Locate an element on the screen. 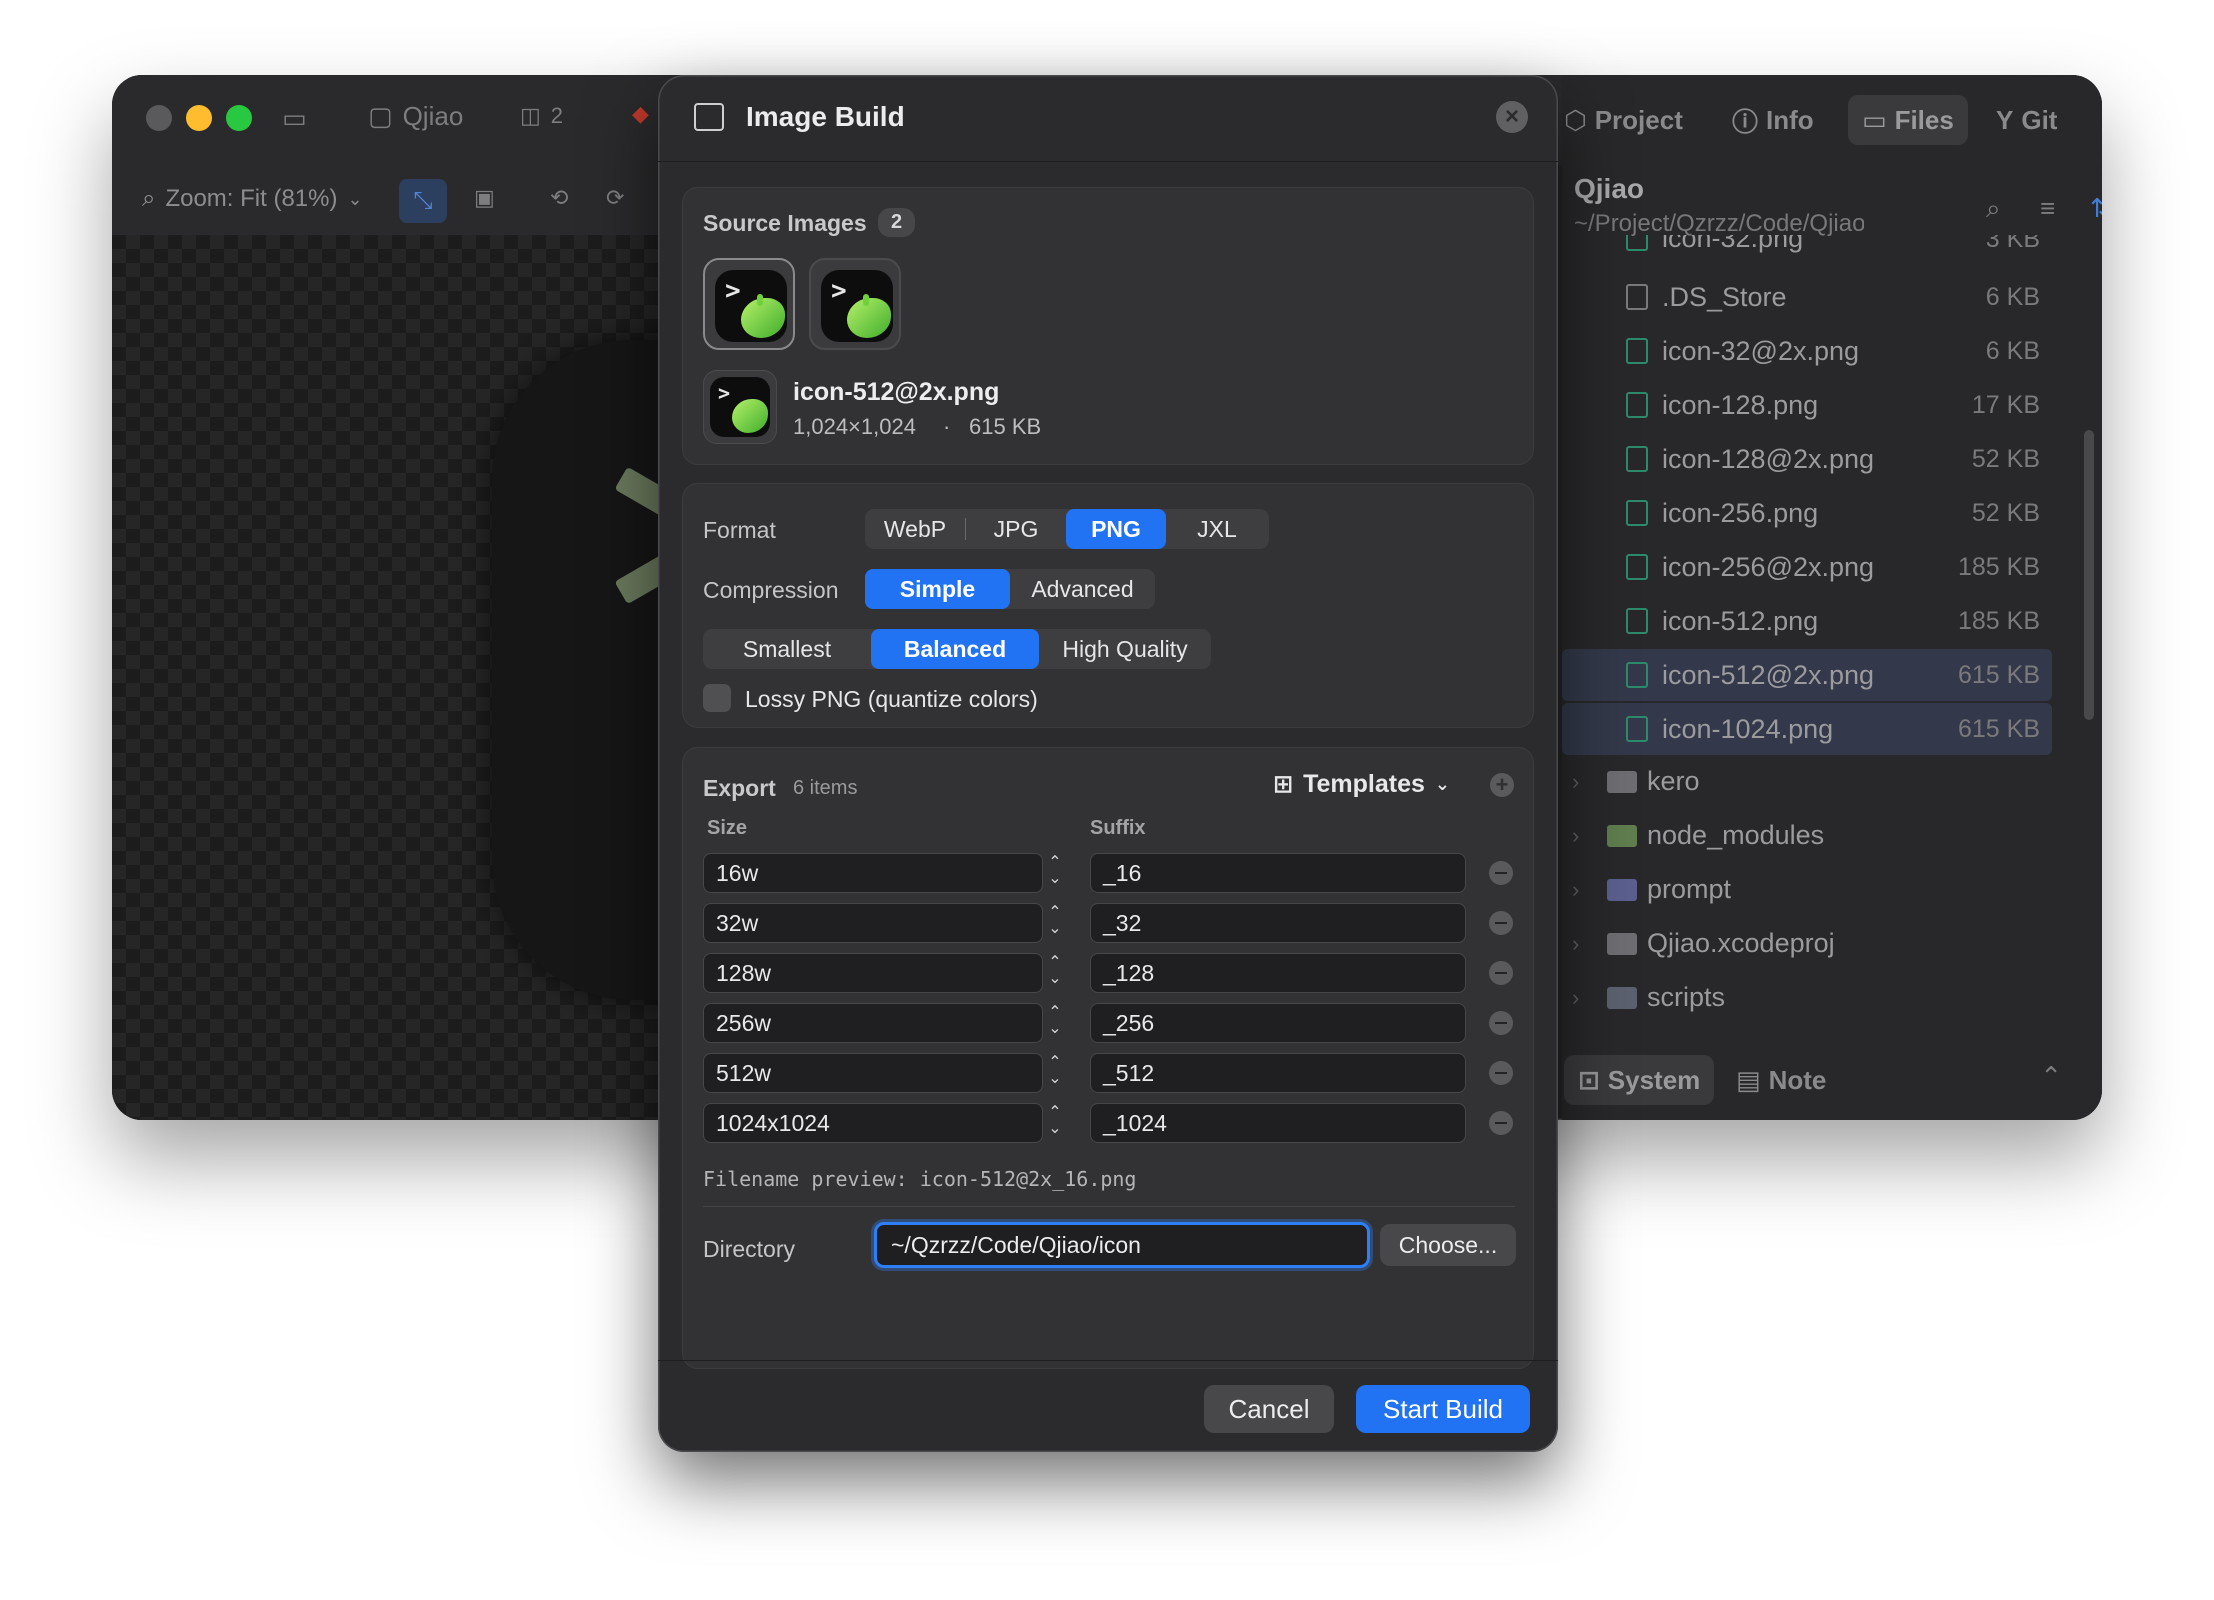 Image resolution: width=2214 pixels, height=1600 pixels. filter-icon: ≡ is located at coordinates (2047, 208).